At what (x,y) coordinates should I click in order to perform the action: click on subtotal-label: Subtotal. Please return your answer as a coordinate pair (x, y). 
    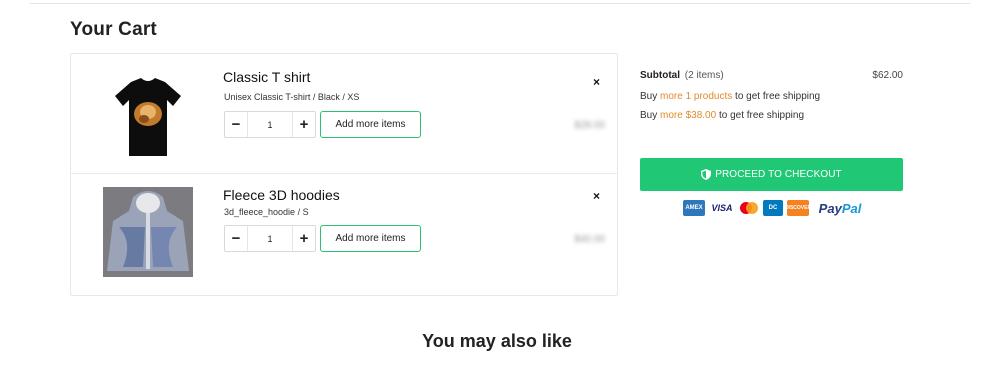
    Looking at the image, I should click on (660, 75).